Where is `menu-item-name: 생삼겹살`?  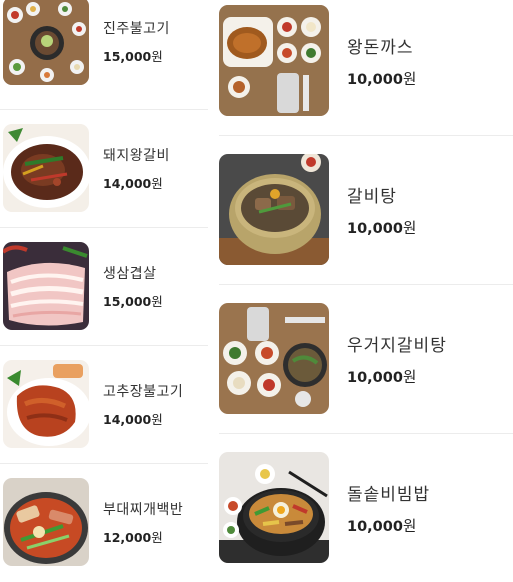 menu-item-name: 생삼겹살 is located at coordinates (130, 273).